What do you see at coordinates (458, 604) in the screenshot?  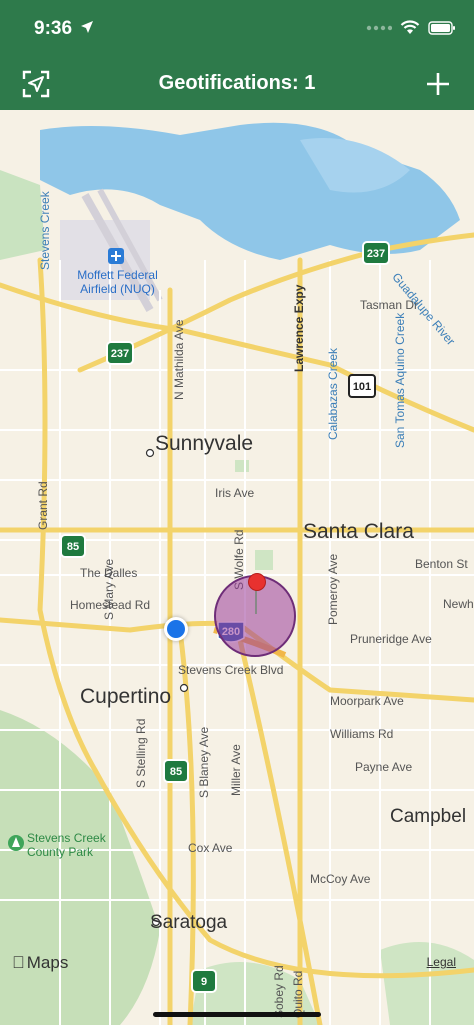 I see `street-label: Newho` at bounding box center [458, 604].